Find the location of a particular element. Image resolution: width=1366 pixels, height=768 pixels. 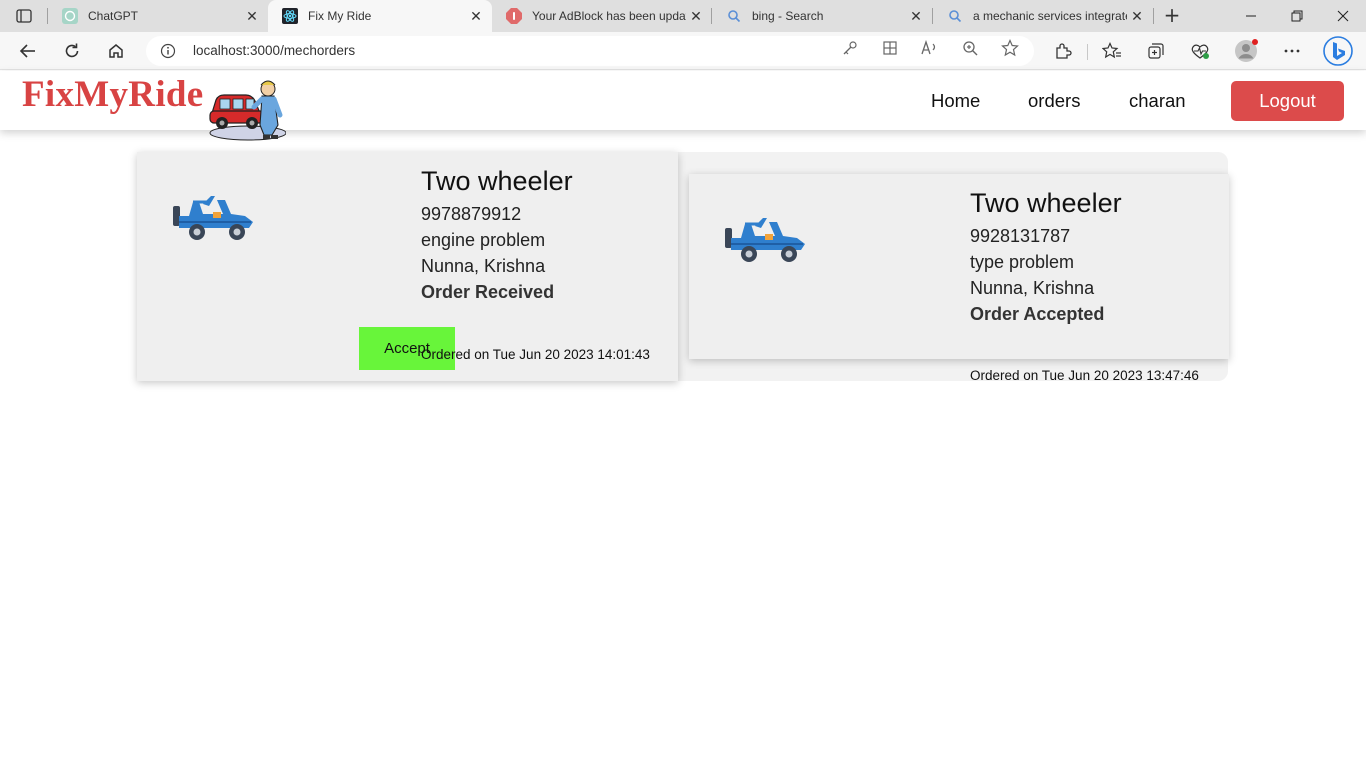

home-icon is located at coordinates (116, 51).